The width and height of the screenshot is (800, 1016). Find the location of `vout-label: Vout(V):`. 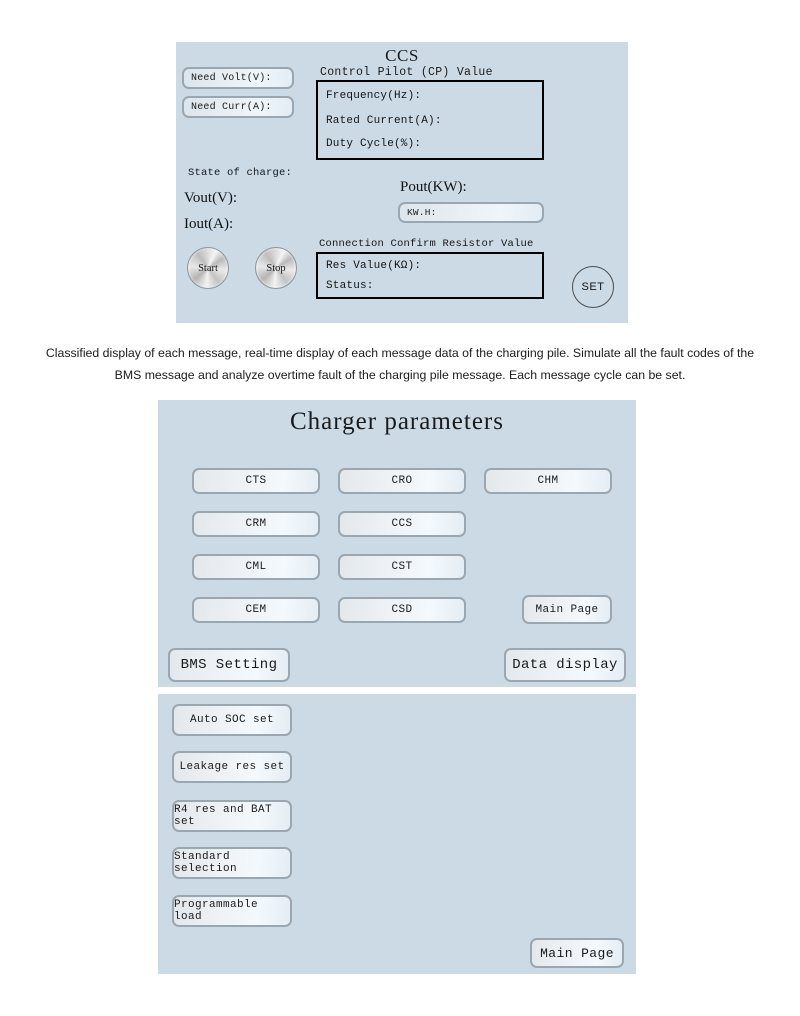

vout-label: Vout(V): is located at coordinates (211, 198).